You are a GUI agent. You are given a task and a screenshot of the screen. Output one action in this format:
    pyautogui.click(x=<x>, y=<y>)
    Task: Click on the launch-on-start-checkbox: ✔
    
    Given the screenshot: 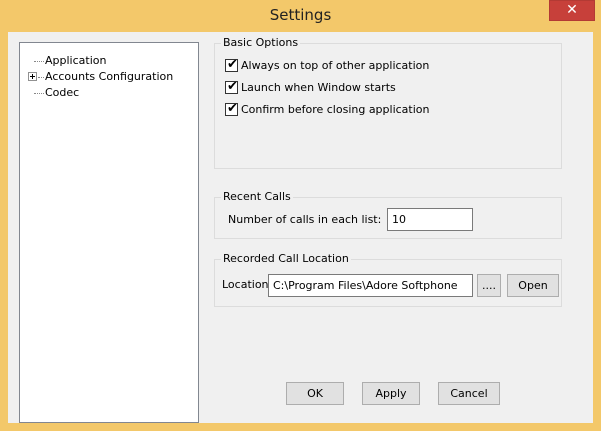 What is the action you would take?
    pyautogui.click(x=231, y=86)
    